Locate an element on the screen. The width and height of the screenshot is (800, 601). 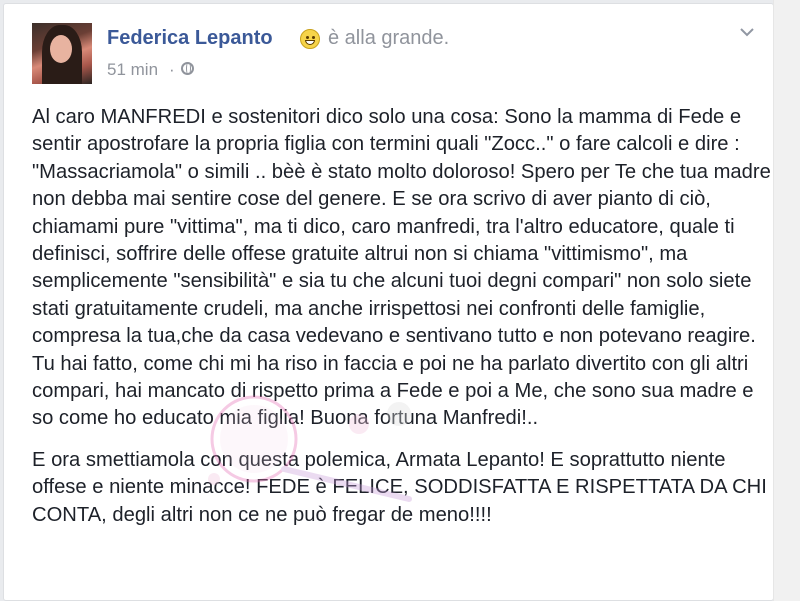
globe-icon is located at coordinates (187, 68).